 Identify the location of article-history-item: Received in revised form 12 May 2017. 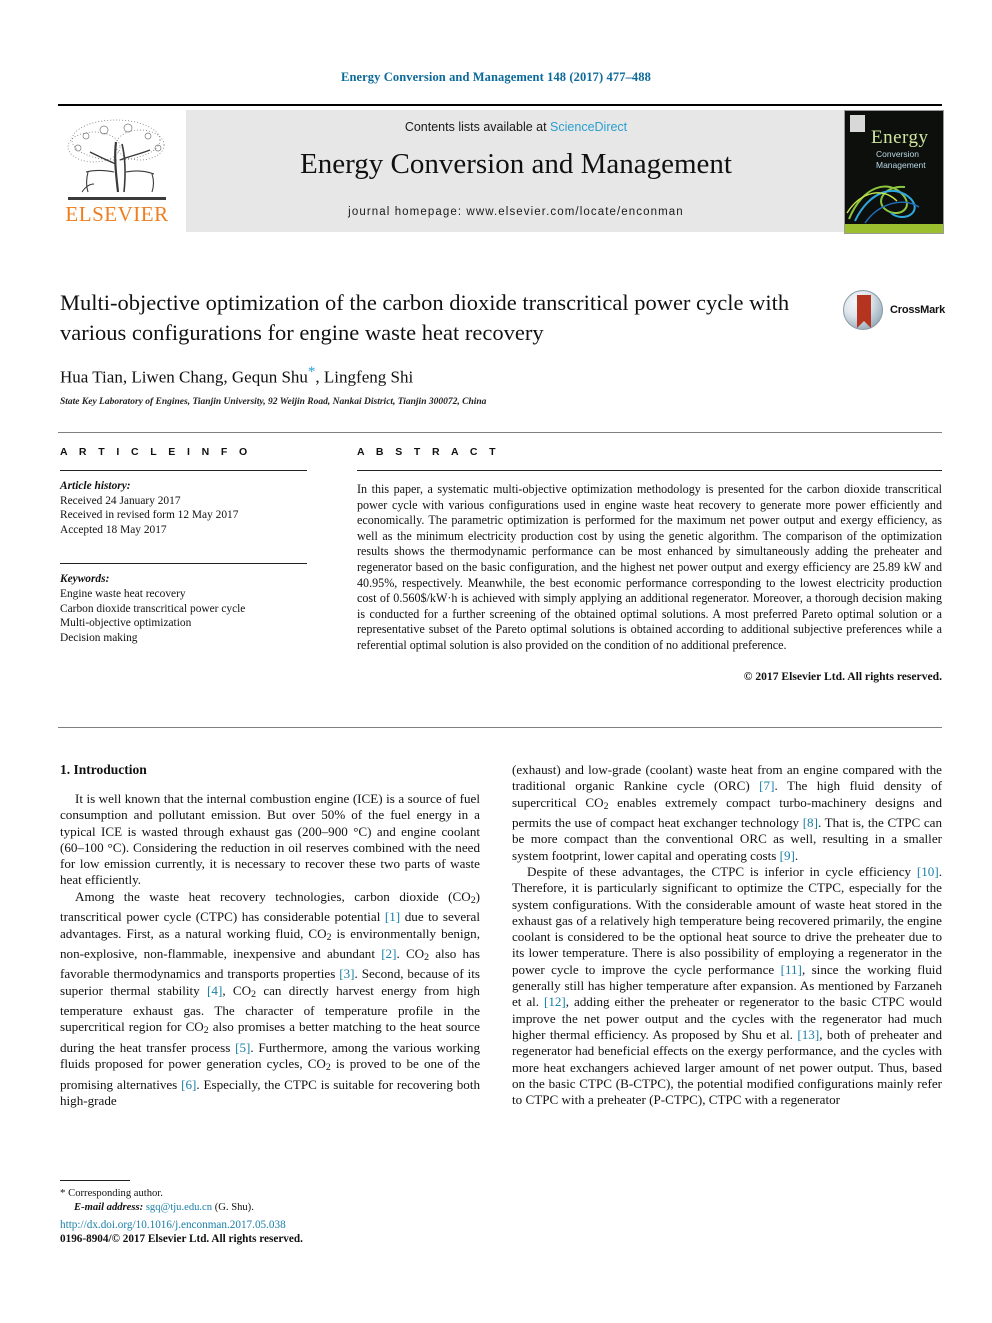
(149, 515).